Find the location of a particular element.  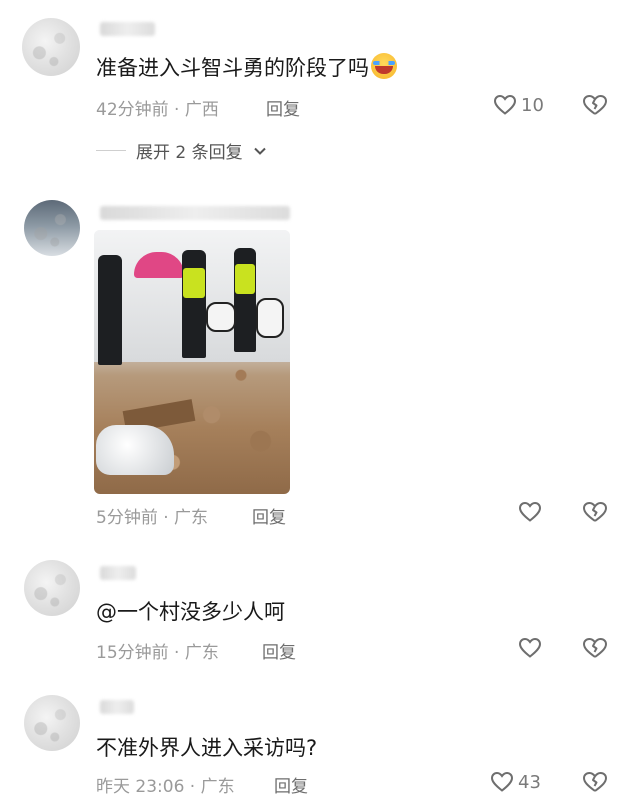

comment-text: @一个村没多少人呵 is located at coordinates (190, 612).